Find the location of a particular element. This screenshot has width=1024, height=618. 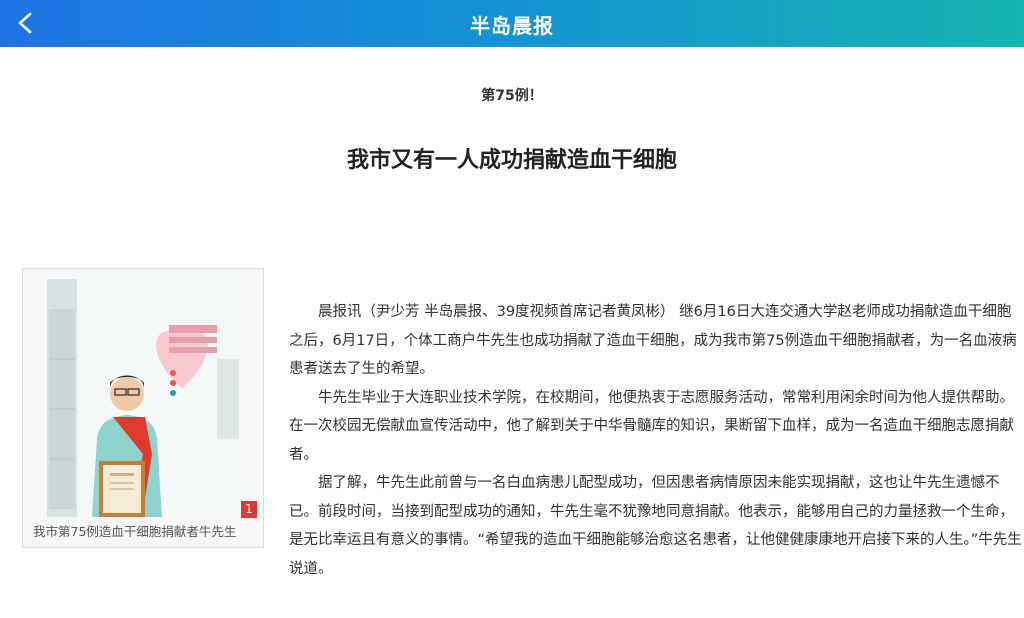

photo-gallery-card: 1 我市第75例造血干细胞捐献者牛先生 is located at coordinates (143, 408).